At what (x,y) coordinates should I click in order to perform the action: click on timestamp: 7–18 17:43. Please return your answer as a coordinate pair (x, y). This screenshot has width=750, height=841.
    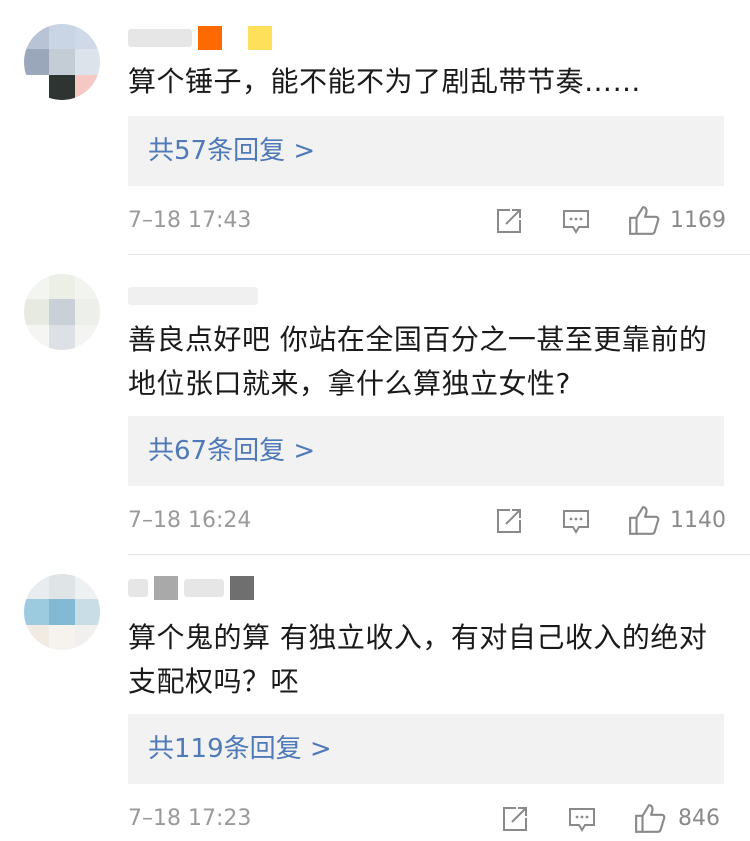
    Looking at the image, I should click on (190, 220).